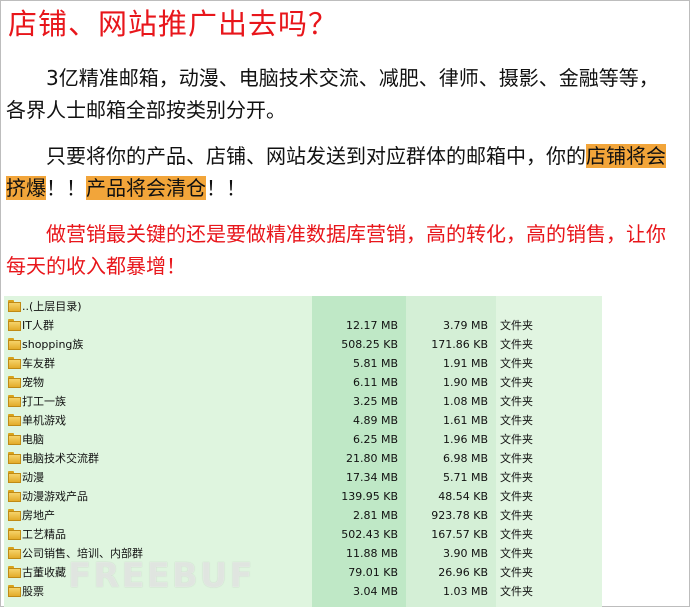 The image size is (690, 607). What do you see at coordinates (303, 325) in the screenshot?
I see `file-row: IT人群 12.17 MB 3.79 MB 文件夹` at bounding box center [303, 325].